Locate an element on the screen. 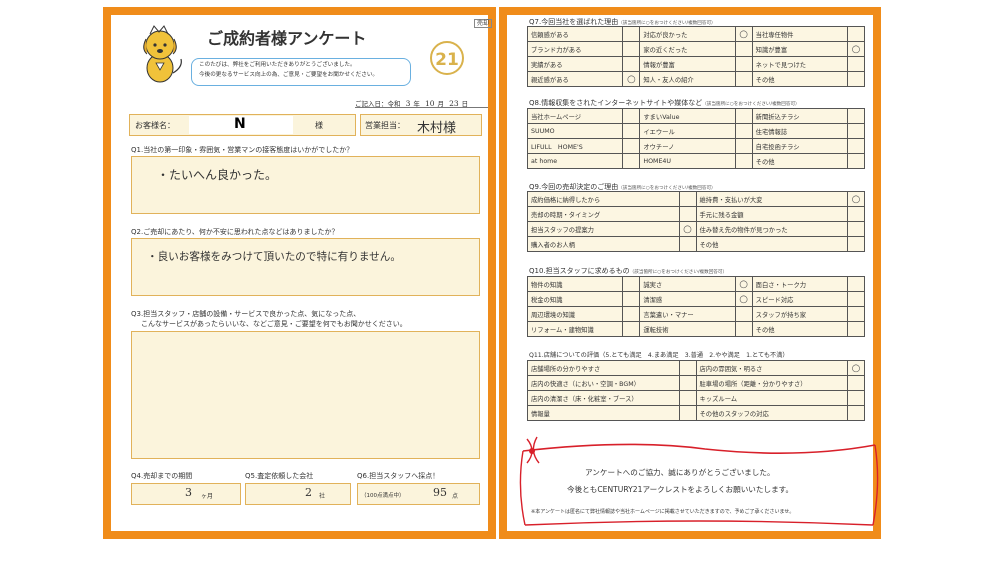  option-label: リフォーム・建物知識 is located at coordinates (575, 329).